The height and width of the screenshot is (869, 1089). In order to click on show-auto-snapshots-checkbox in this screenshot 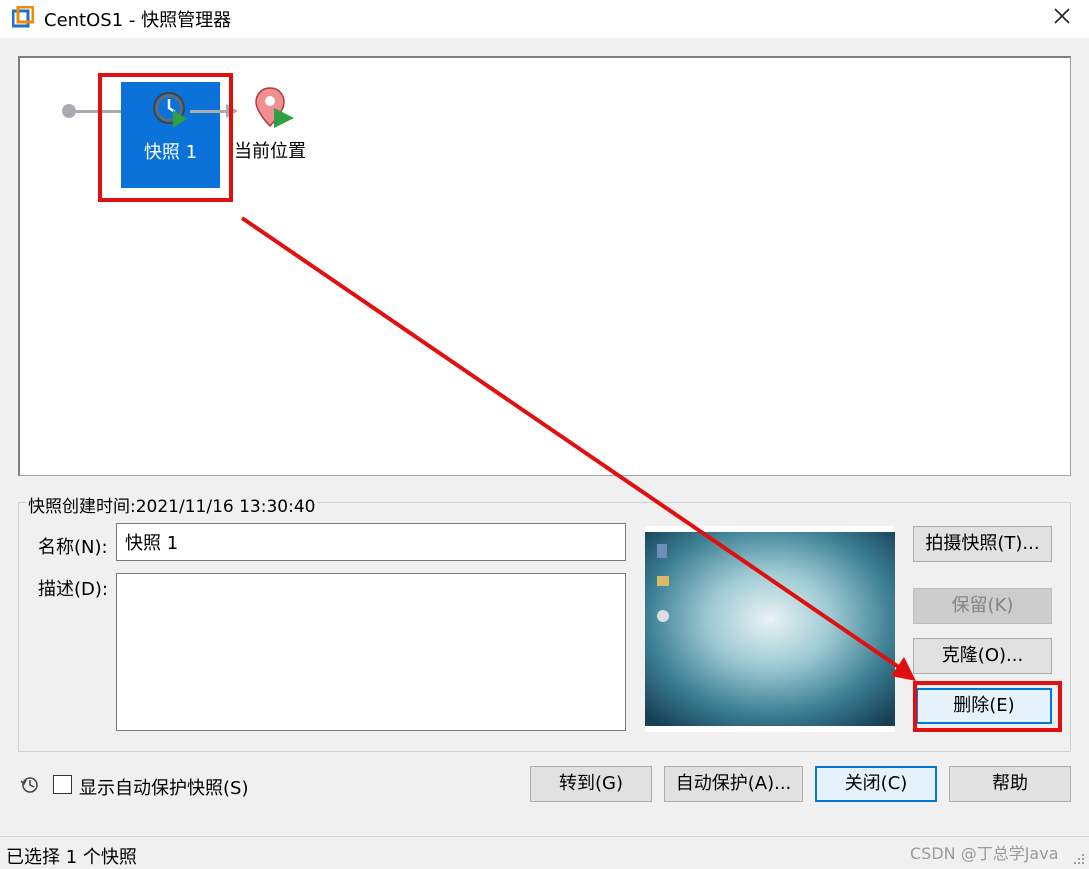, I will do `click(62, 784)`.